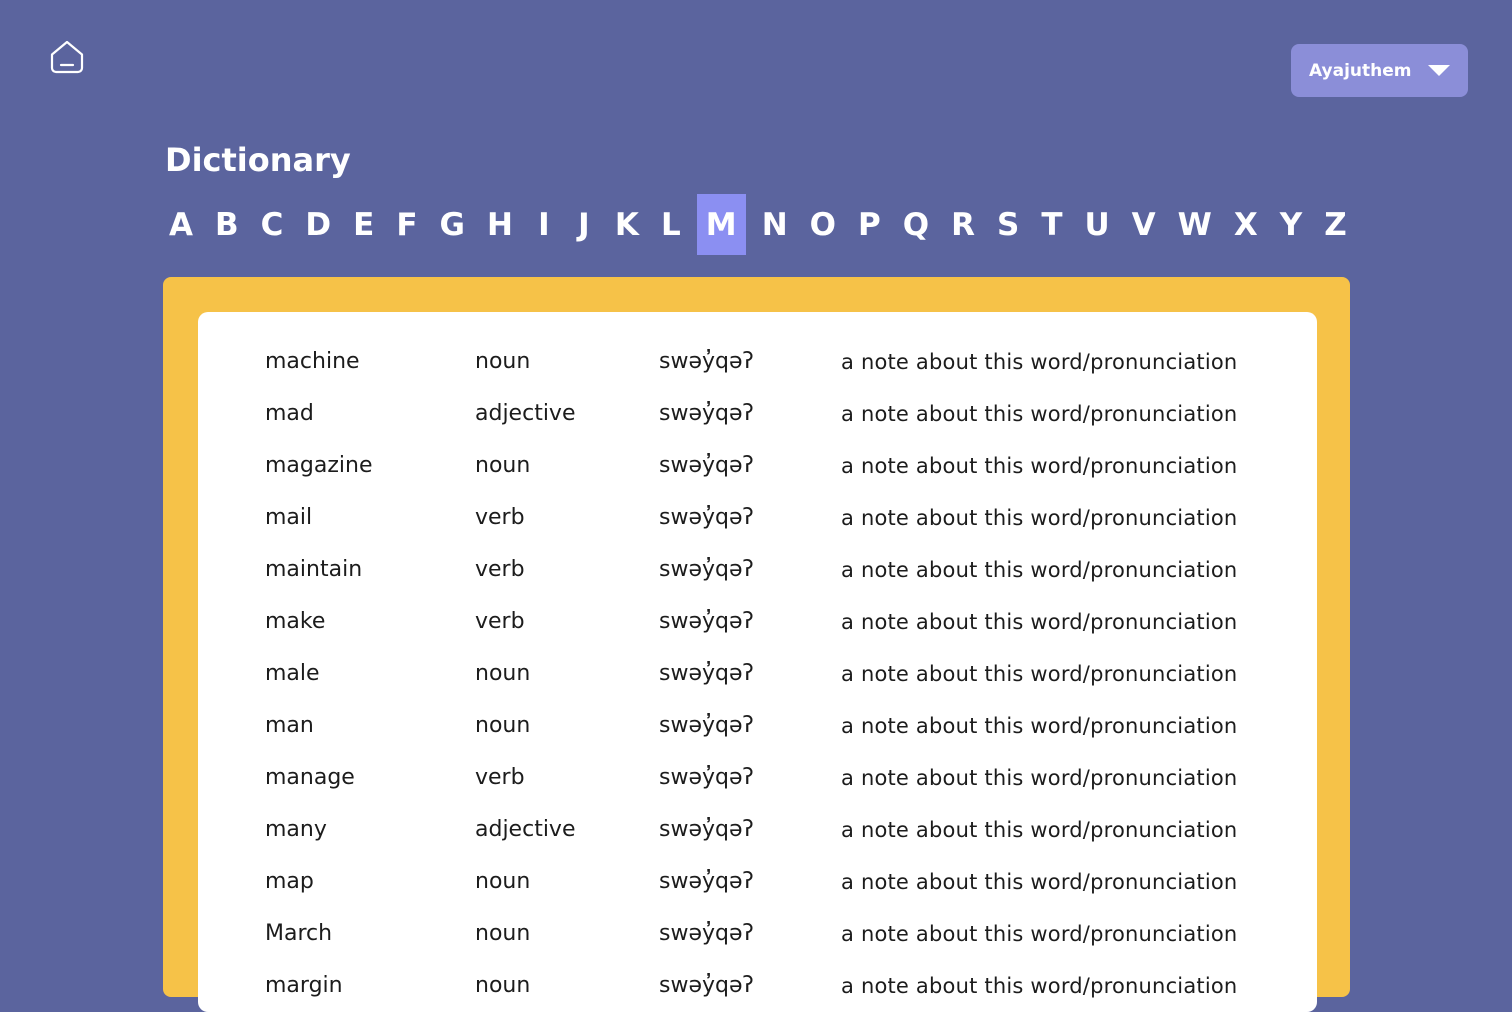 This screenshot has height=1012, width=1512. I want to click on letter-q: Q, so click(916, 224).